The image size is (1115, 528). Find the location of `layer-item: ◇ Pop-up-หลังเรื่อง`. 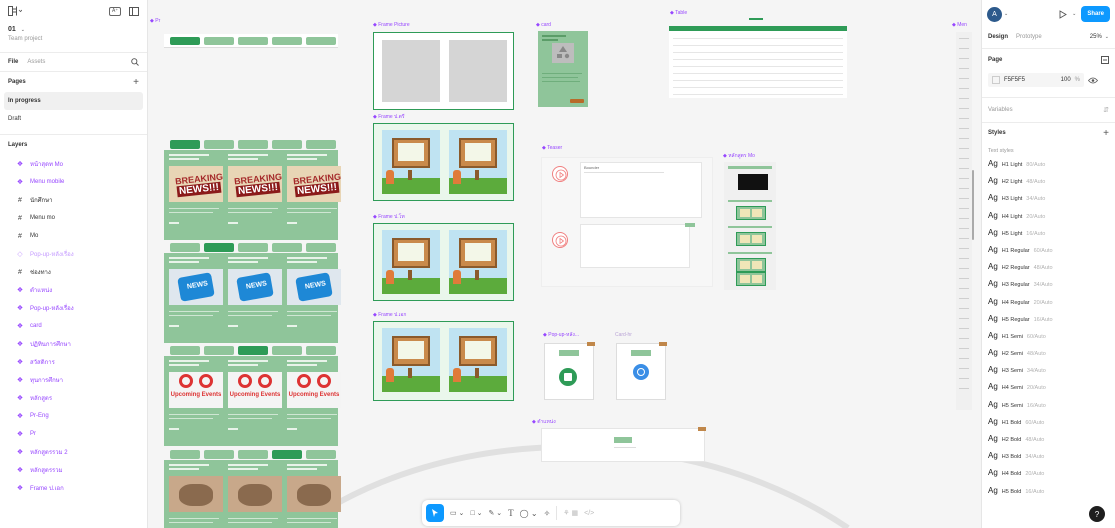

layer-item: ◇ Pop-up-หลังเรื่อง is located at coordinates (73, 254).